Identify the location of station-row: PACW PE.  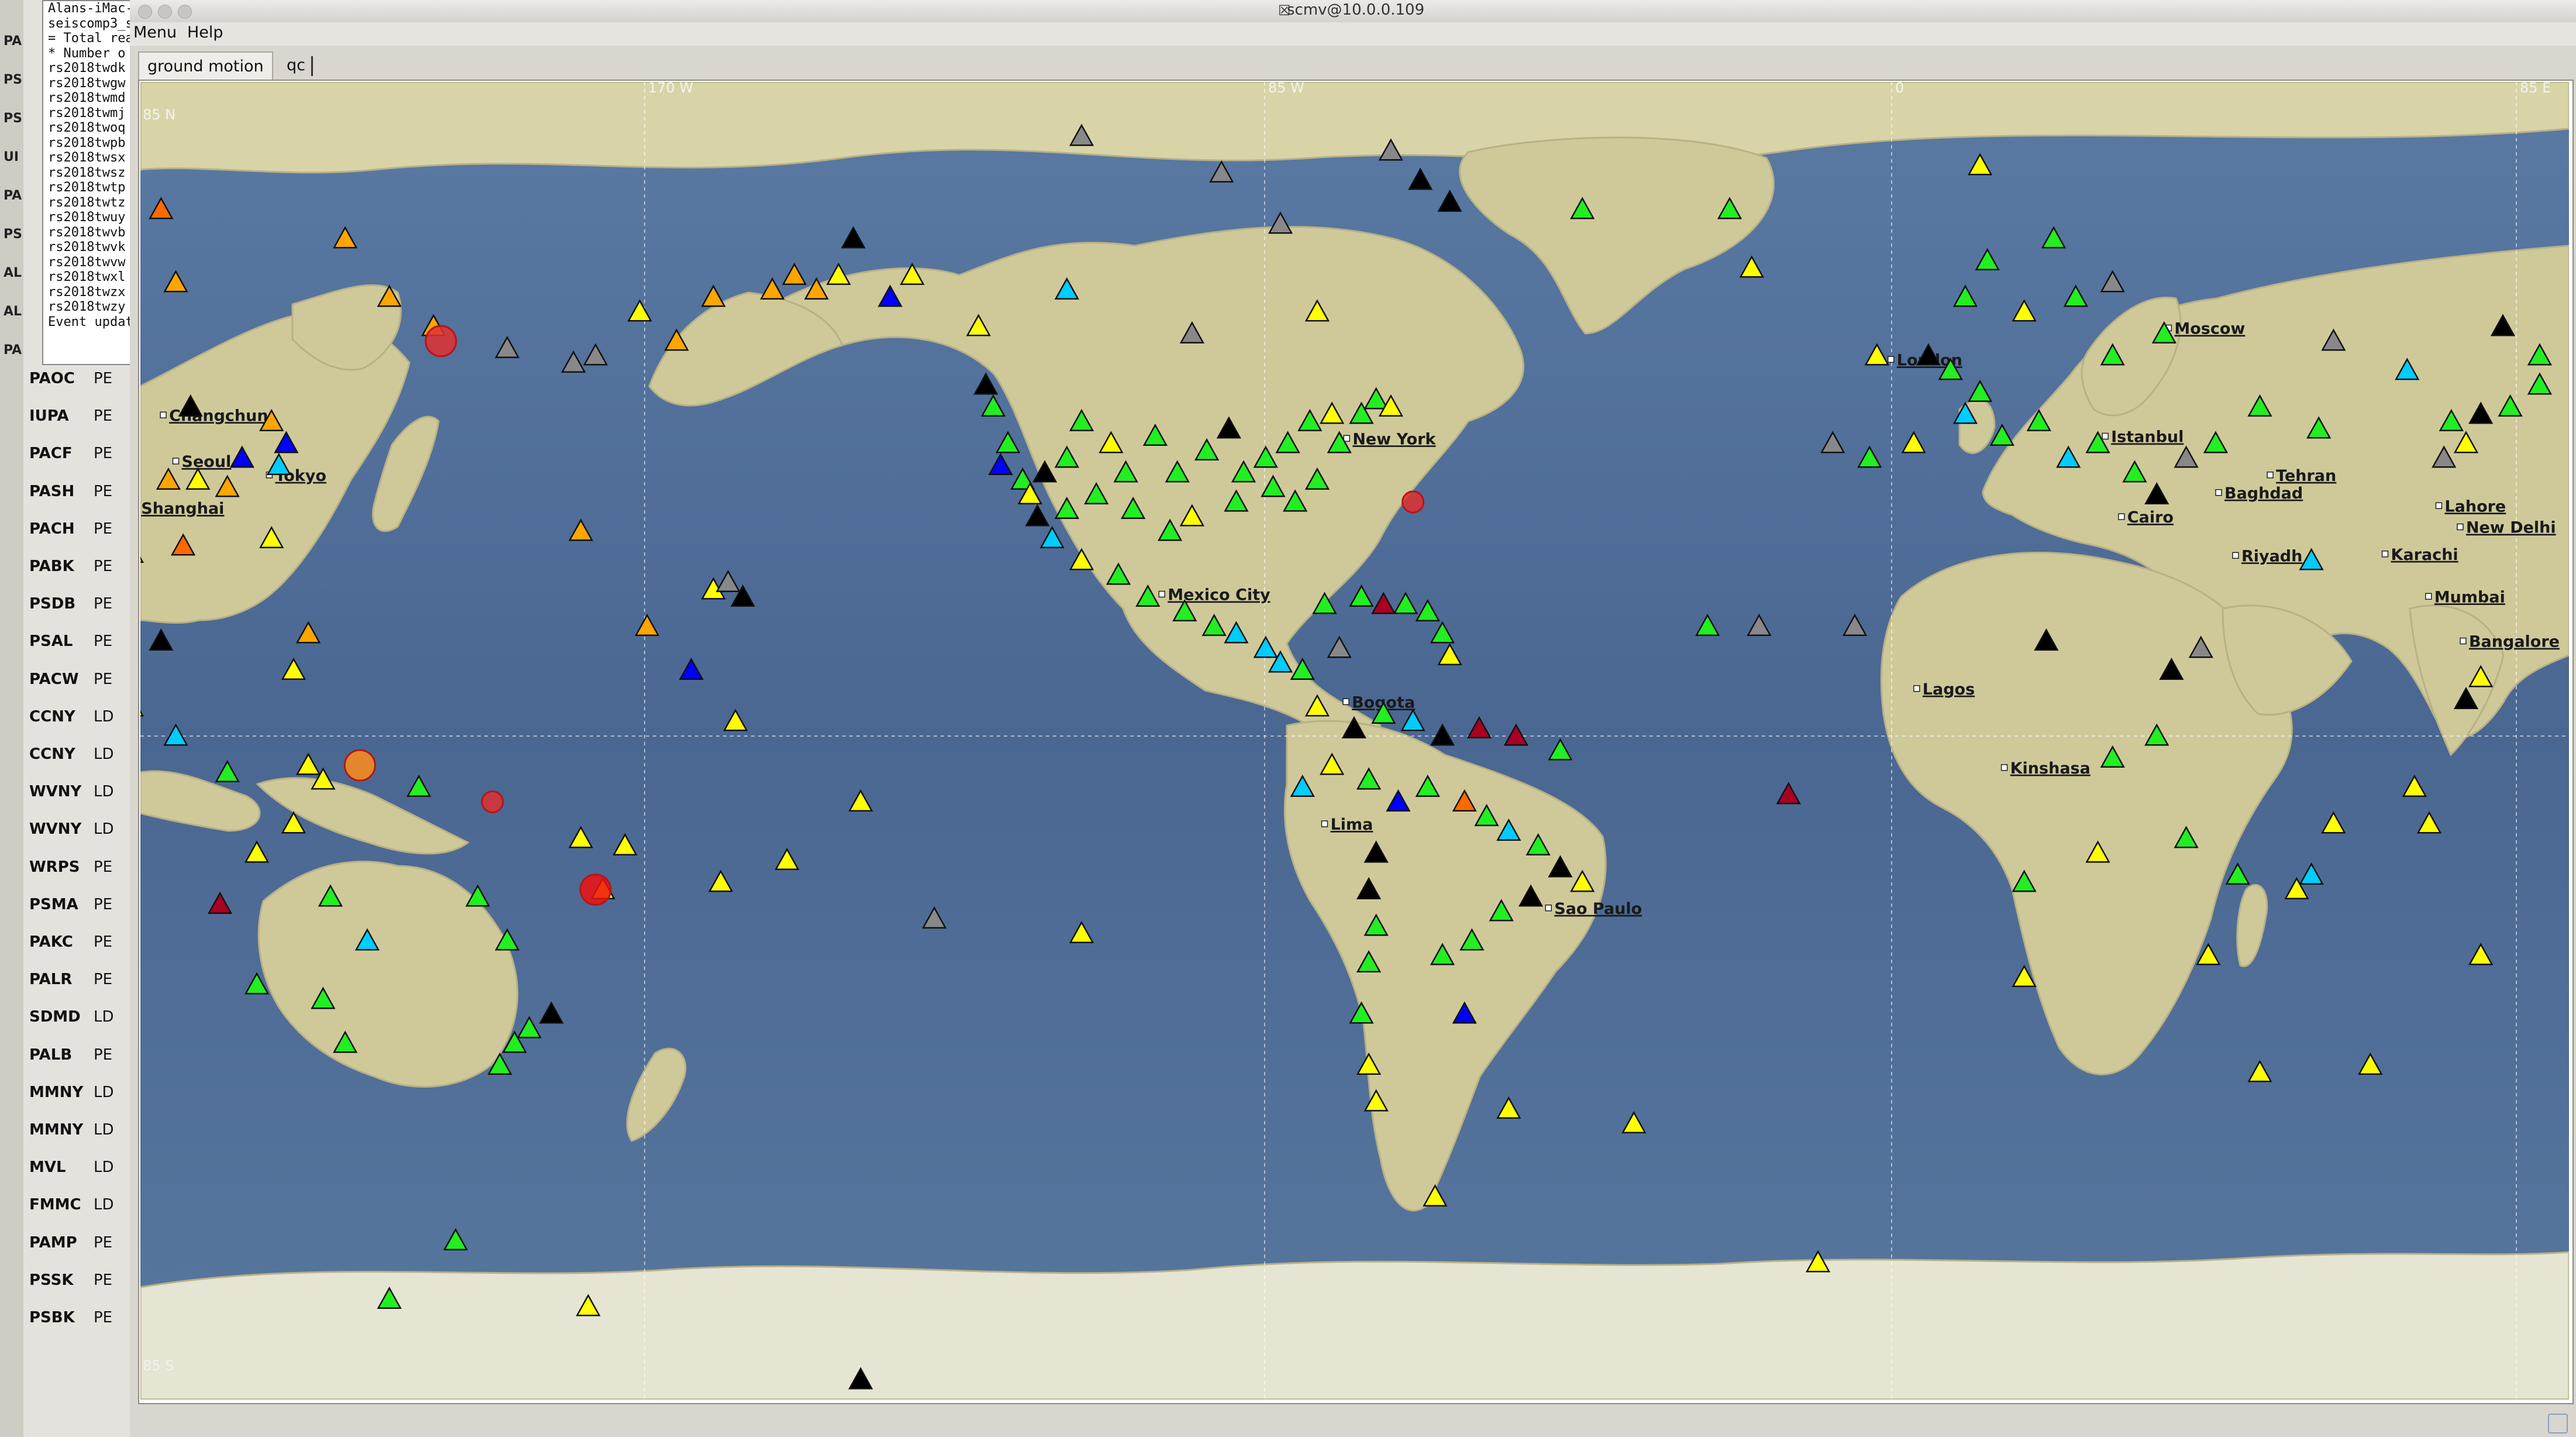
(66, 683).